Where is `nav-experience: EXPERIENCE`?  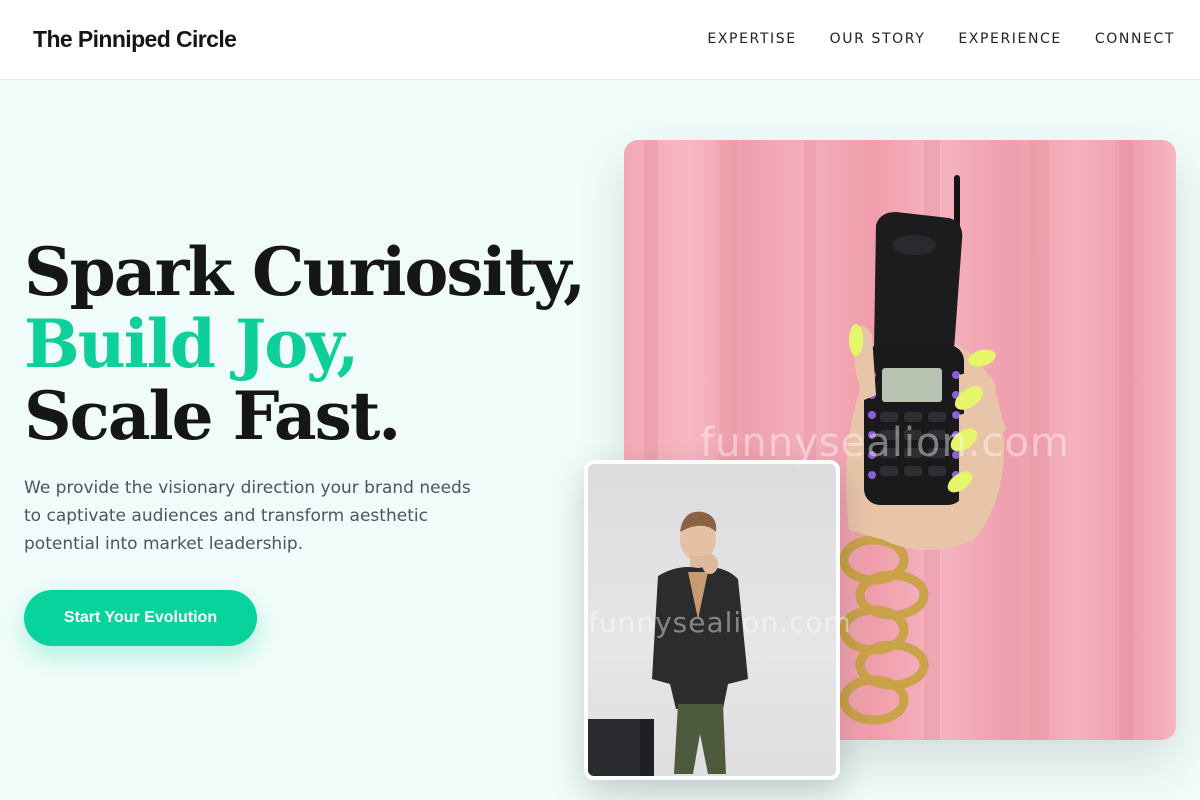
nav-experience: EXPERIENCE is located at coordinates (1010, 39).